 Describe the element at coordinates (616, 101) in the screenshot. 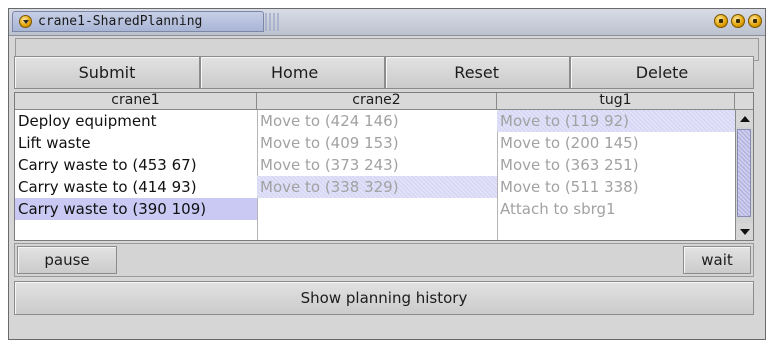

I see `column-header-tug1: tug1` at that location.